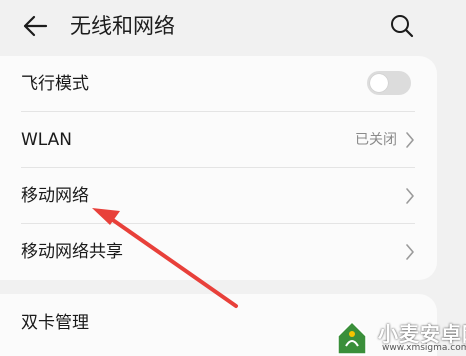 Image resolution: width=466 pixels, height=356 pixels. I want to click on toggle-knob, so click(379, 83).